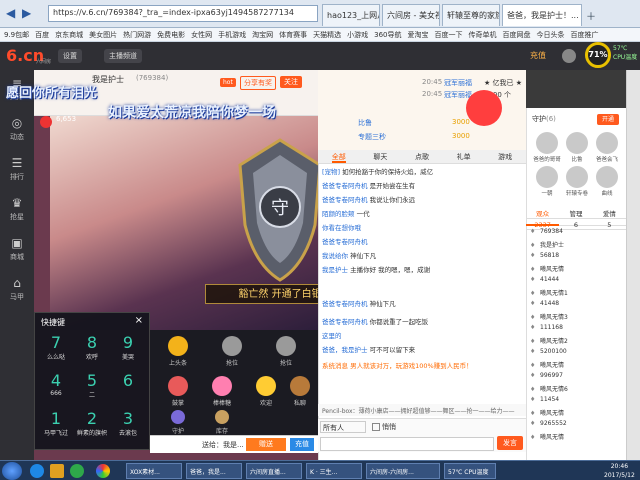 Image resolution: width=640 pixels, height=480 pixels. I want to click on audience-row: ♦ 曦风无情1, so click(576, 294).